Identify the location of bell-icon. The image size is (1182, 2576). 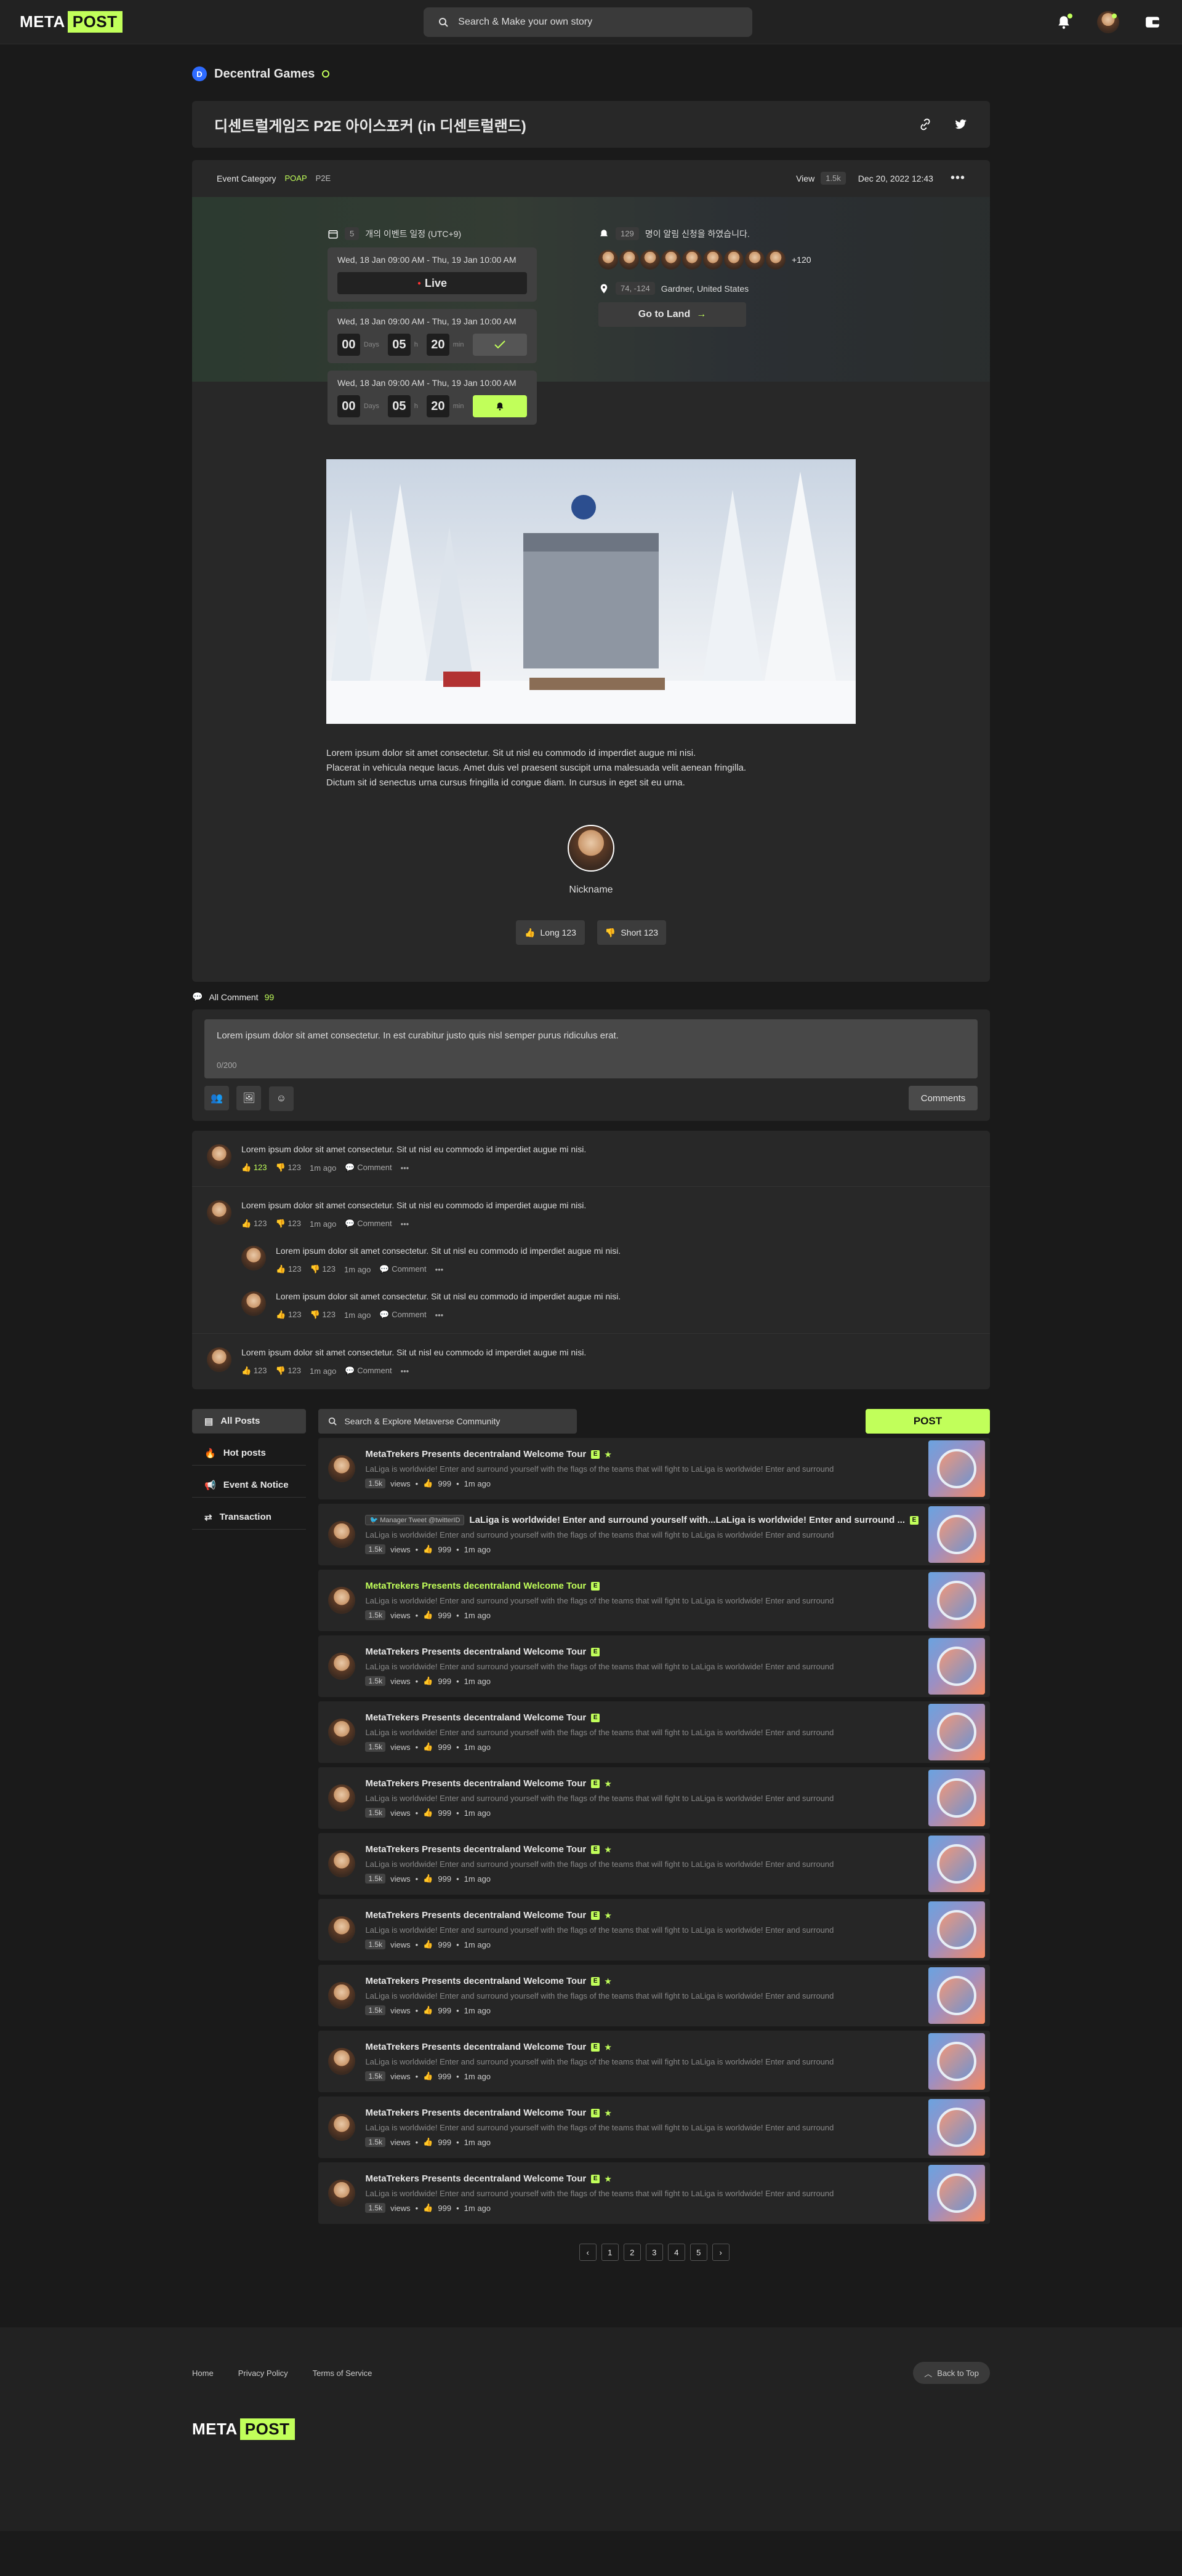
(500, 407).